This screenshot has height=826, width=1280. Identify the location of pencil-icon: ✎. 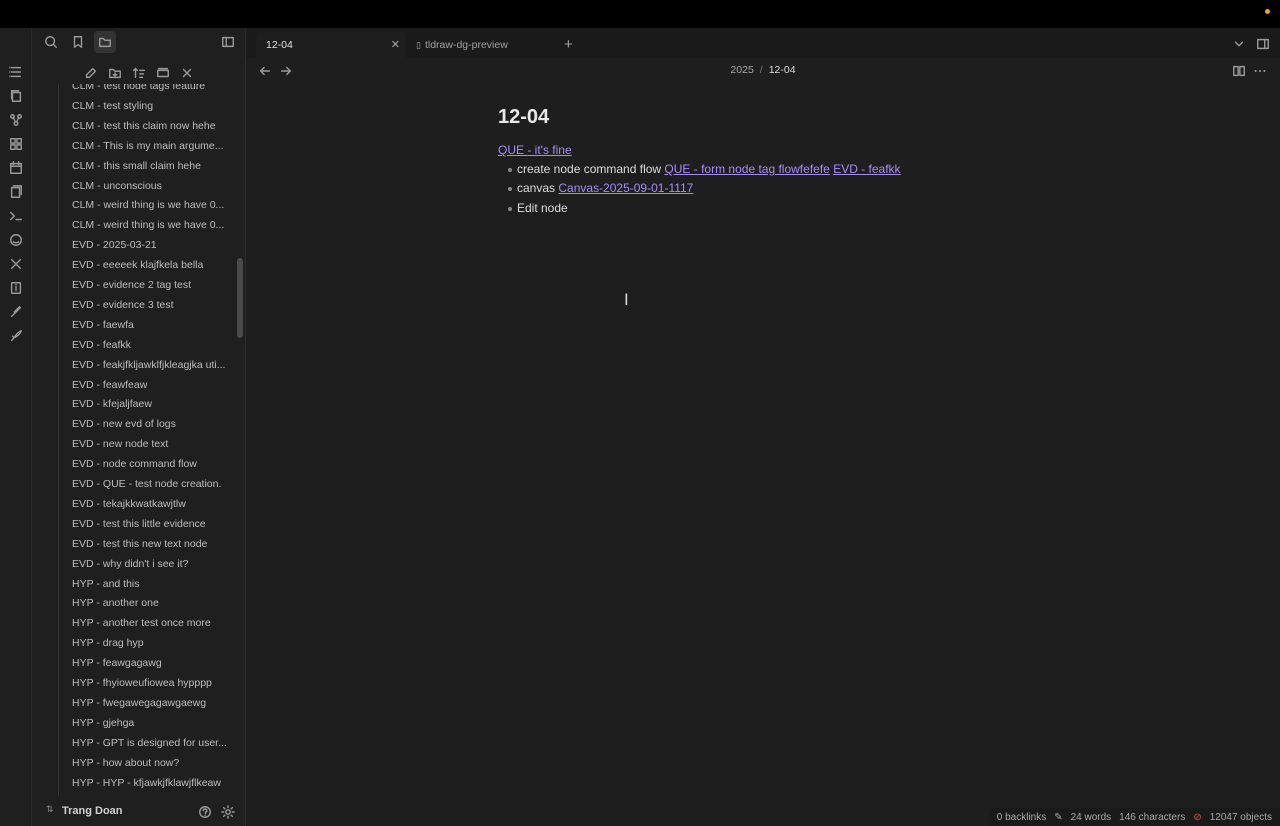
(1058, 817).